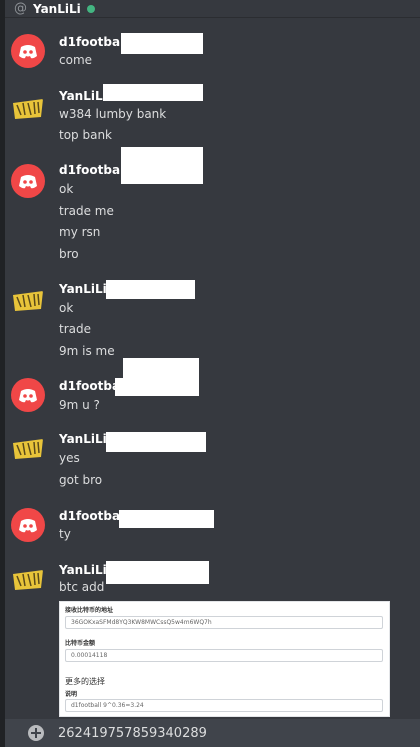 The width and height of the screenshot is (420, 747). What do you see at coordinates (79, 405) in the screenshot?
I see `message-text: 9m u ?` at bounding box center [79, 405].